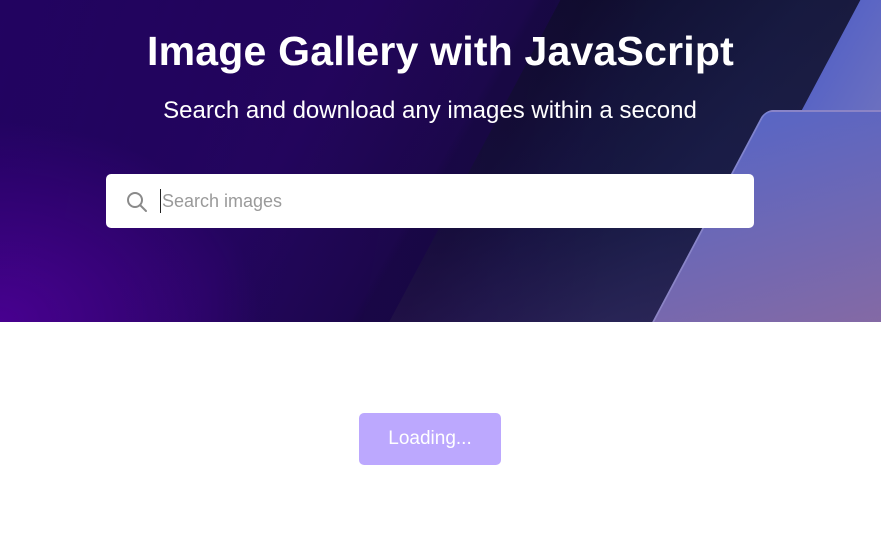 Image resolution: width=881 pixels, height=542 pixels. What do you see at coordinates (137, 204) in the screenshot?
I see `search-icon` at bounding box center [137, 204].